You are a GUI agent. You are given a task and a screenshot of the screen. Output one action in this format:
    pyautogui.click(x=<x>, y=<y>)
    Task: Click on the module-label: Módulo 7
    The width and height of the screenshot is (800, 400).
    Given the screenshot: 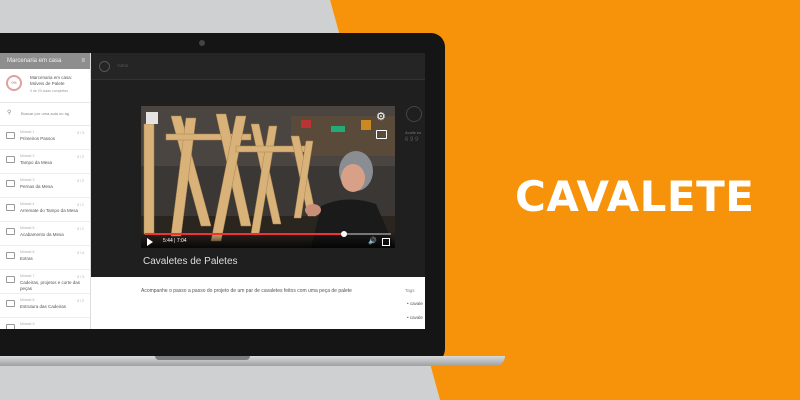 What is the action you would take?
    pyautogui.click(x=27, y=276)
    